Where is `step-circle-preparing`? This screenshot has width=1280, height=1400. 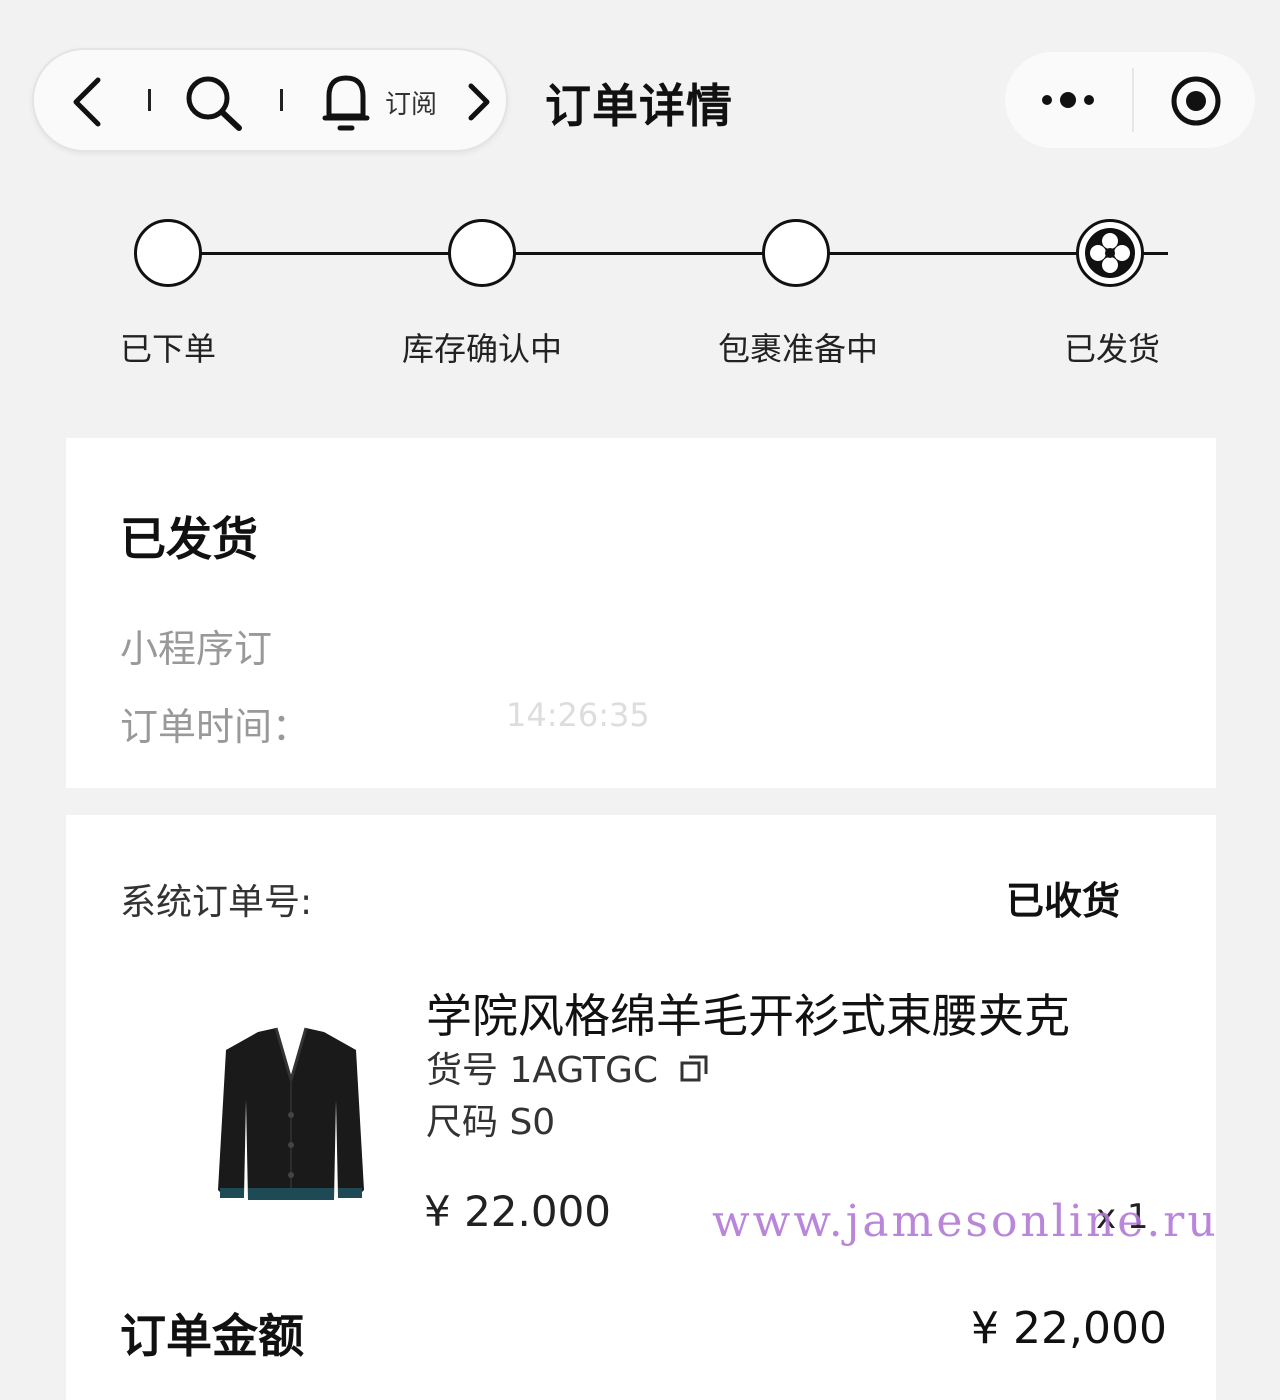 step-circle-preparing is located at coordinates (796, 253).